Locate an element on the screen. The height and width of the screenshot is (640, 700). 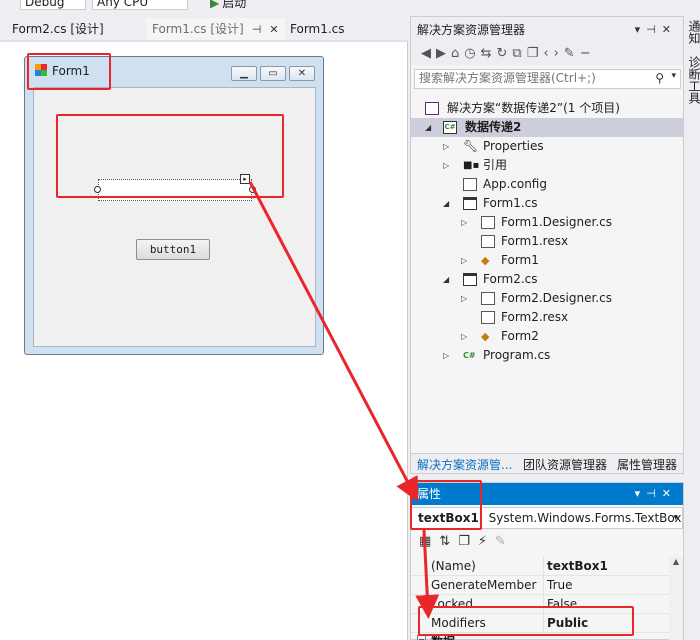
form-title: Form1 is located at coordinates (62, 71).